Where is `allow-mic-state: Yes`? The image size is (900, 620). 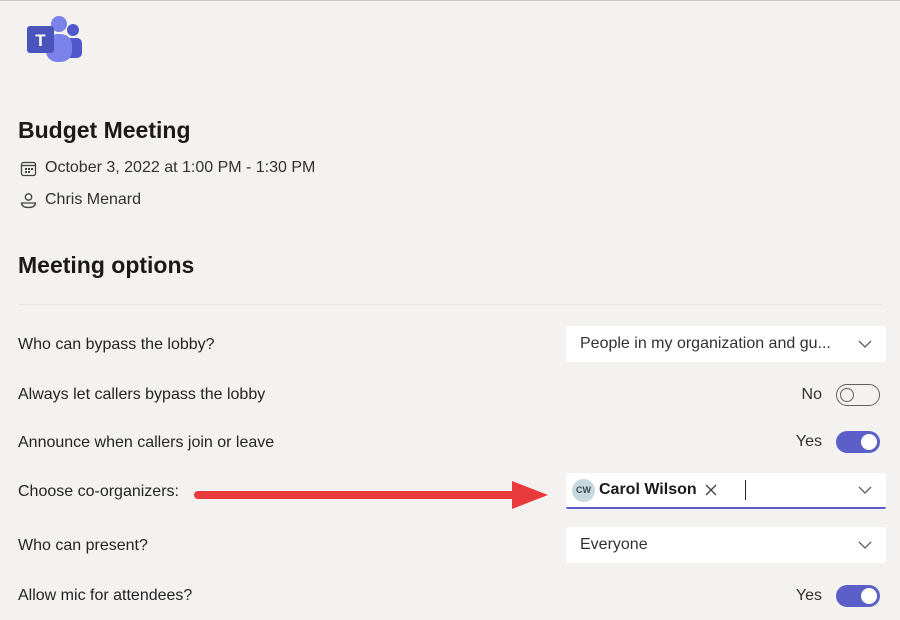 allow-mic-state: Yes is located at coordinates (808, 595).